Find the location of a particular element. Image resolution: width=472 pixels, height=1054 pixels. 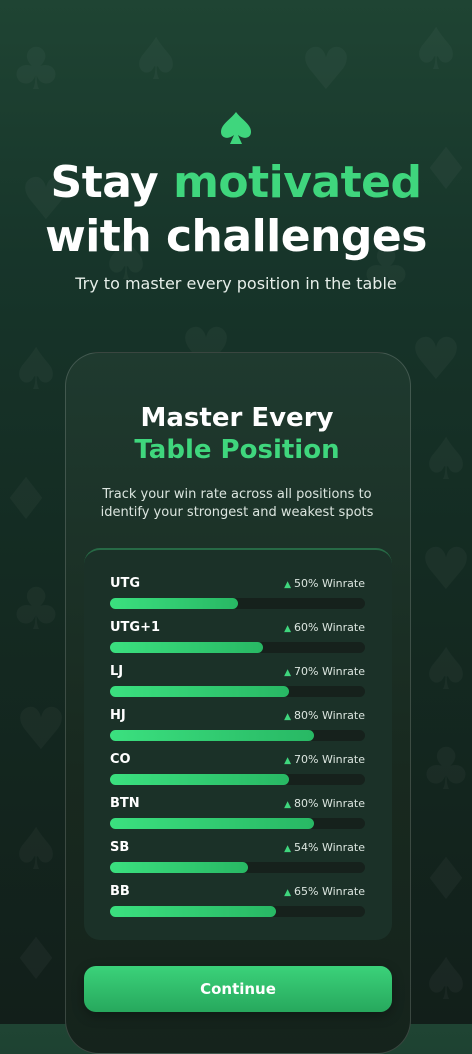

winrate-text: 65% Winrate is located at coordinates (329, 891).